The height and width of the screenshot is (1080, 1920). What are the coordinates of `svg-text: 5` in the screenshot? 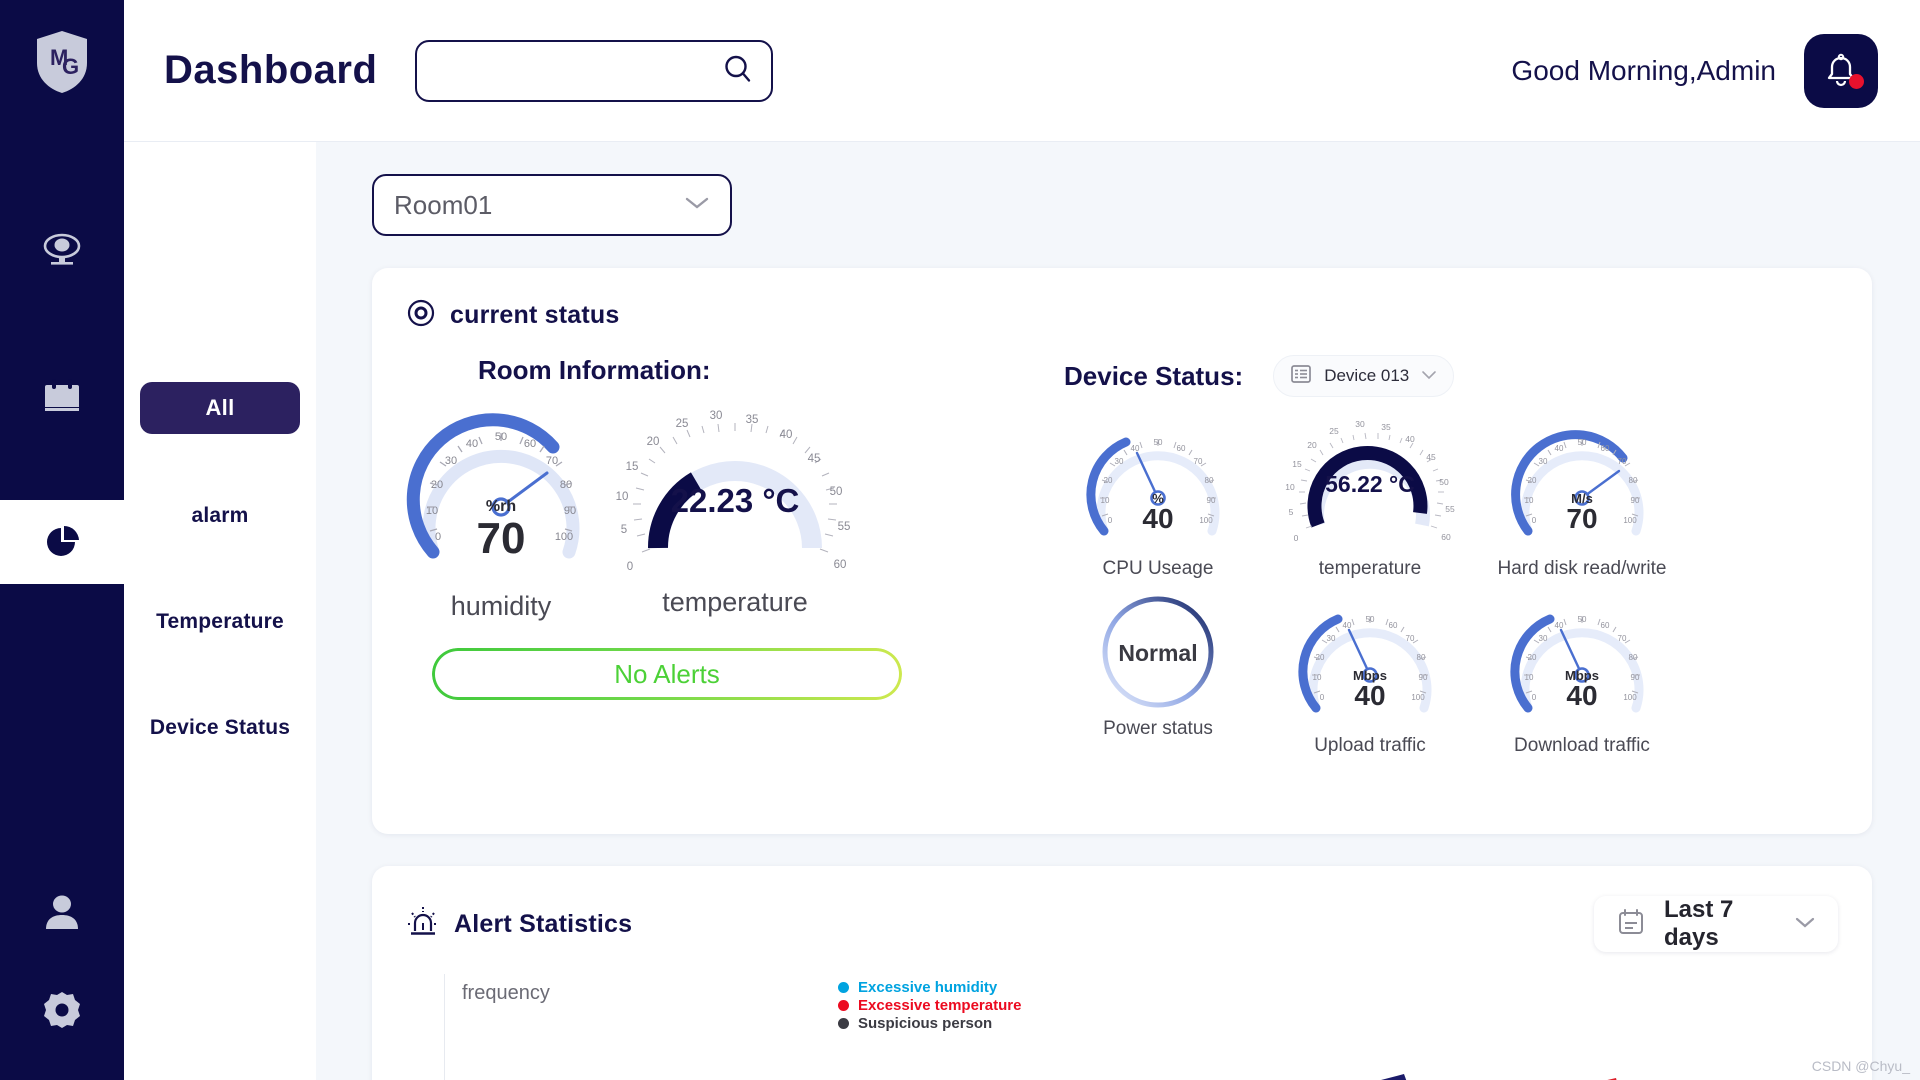 It's located at (1291, 512).